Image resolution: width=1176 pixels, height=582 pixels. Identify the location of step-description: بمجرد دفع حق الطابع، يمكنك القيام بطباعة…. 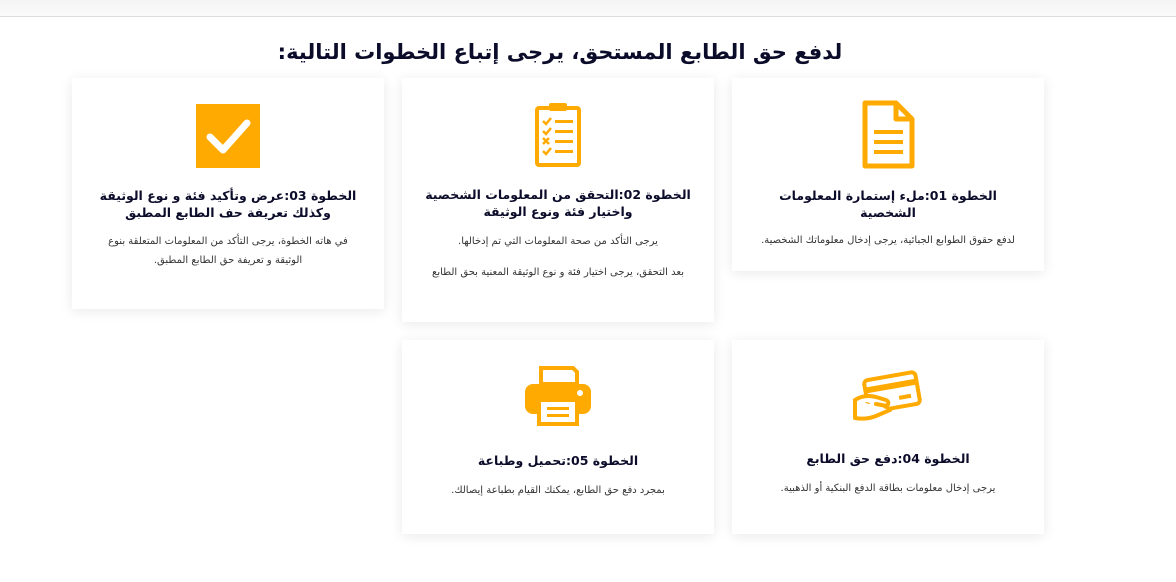
(558, 490).